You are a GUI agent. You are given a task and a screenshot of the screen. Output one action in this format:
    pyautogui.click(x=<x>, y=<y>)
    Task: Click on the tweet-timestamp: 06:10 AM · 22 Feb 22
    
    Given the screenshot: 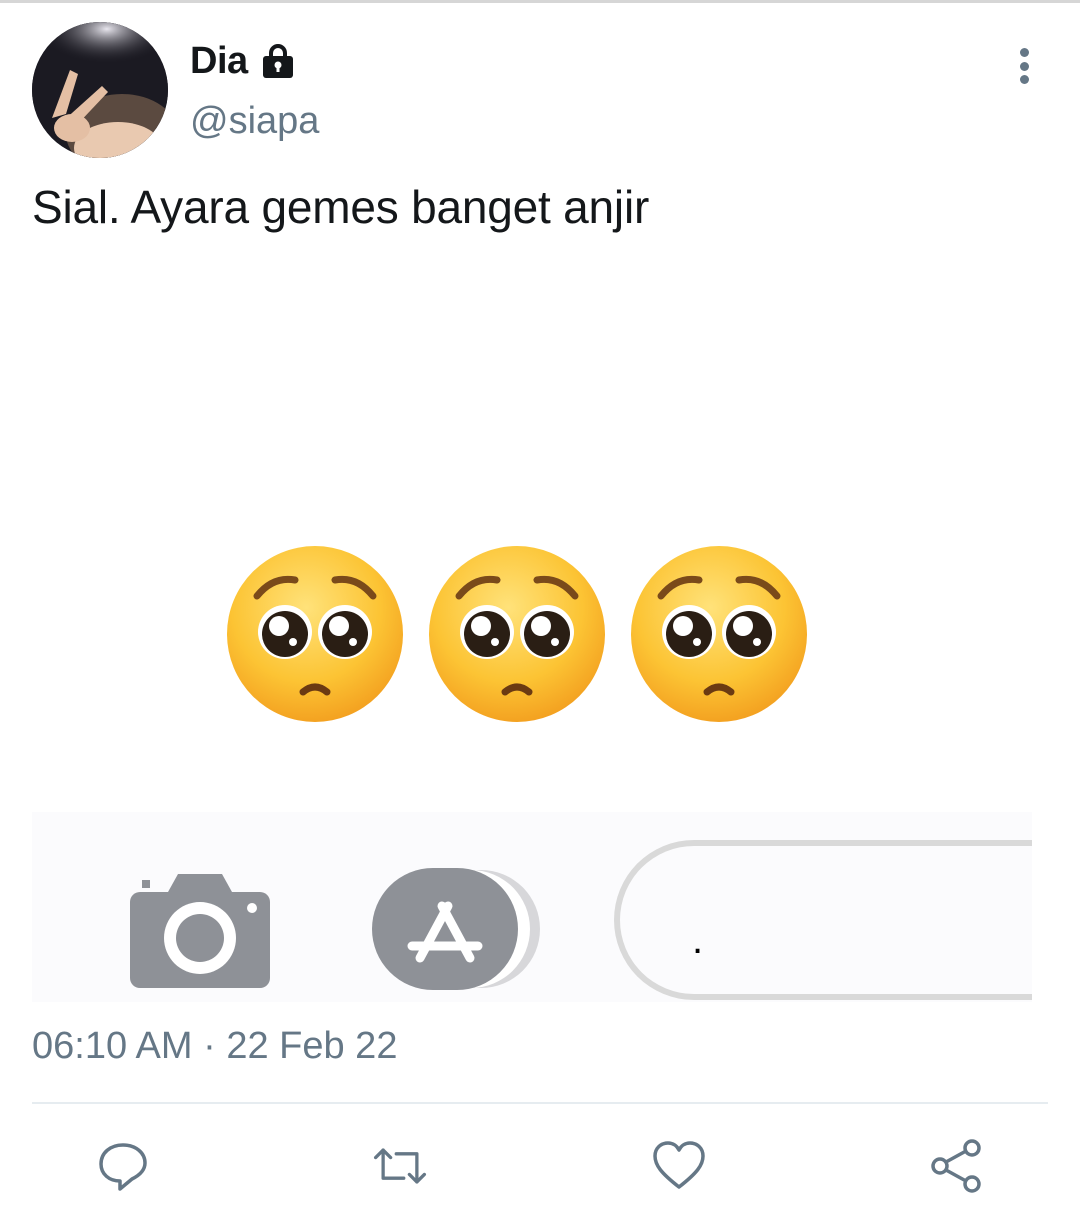 What is the action you would take?
    pyautogui.click(x=215, y=1046)
    